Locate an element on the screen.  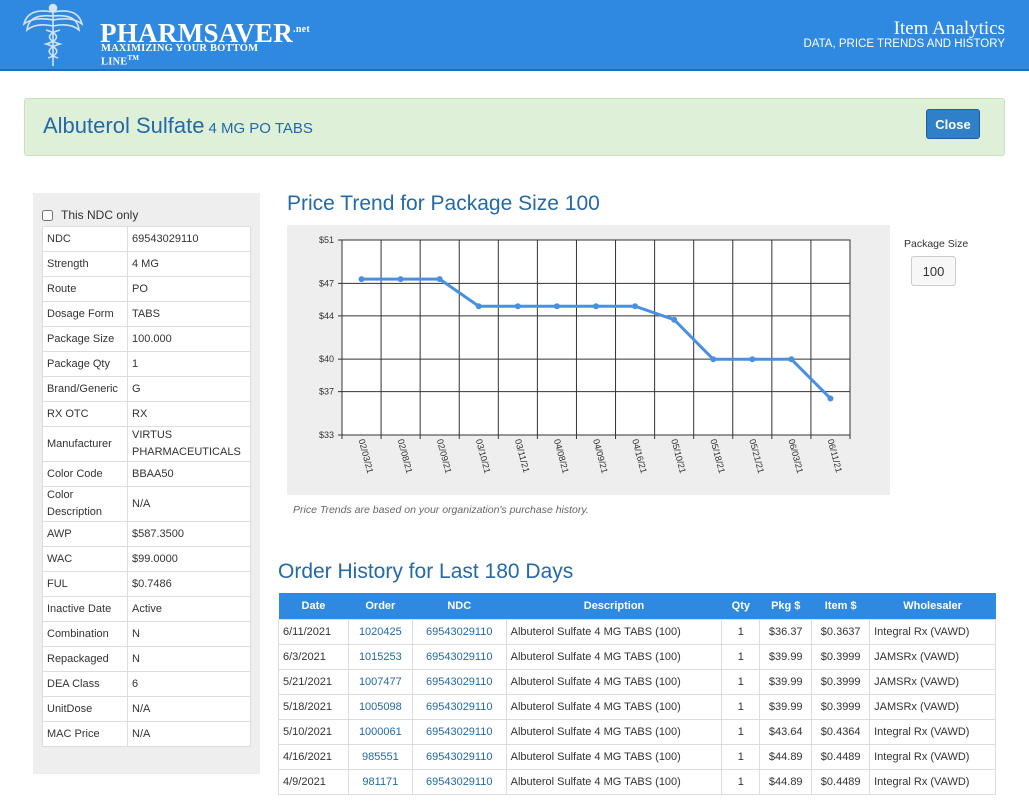
column-header: Order is located at coordinates (380, 606).